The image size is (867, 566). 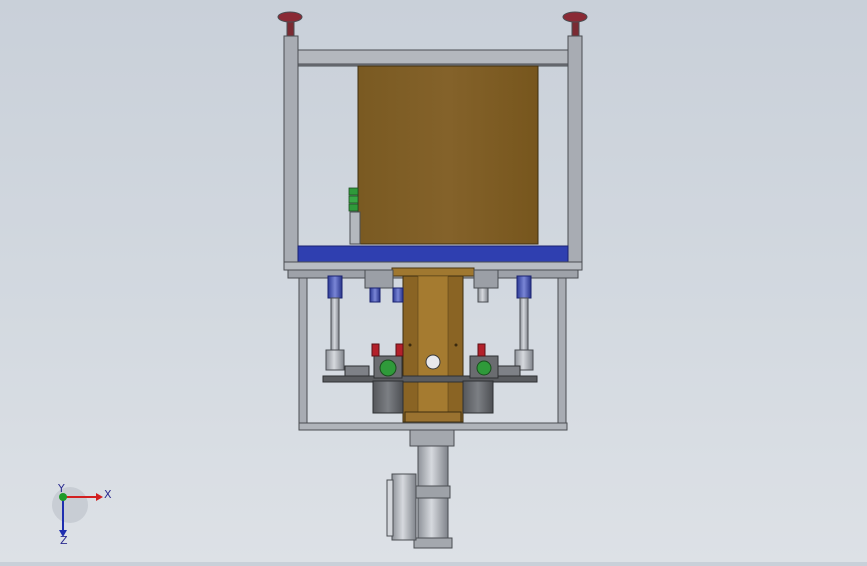 I want to click on left-cylinder-assembly, so click(x=364, y=320).